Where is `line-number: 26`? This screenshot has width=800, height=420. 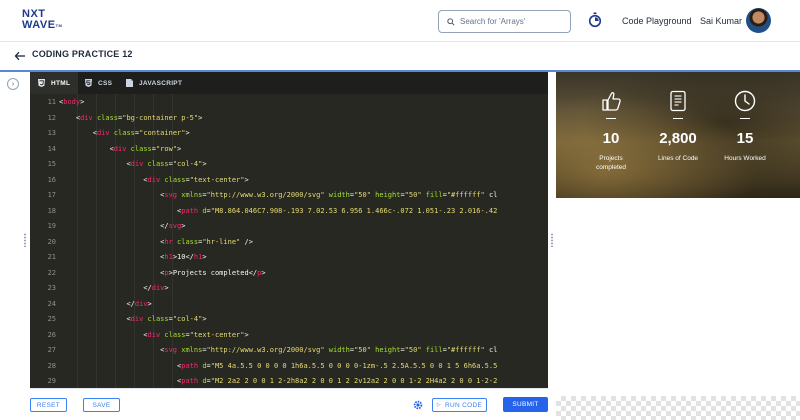
line-number: 26 is located at coordinates (51, 334).